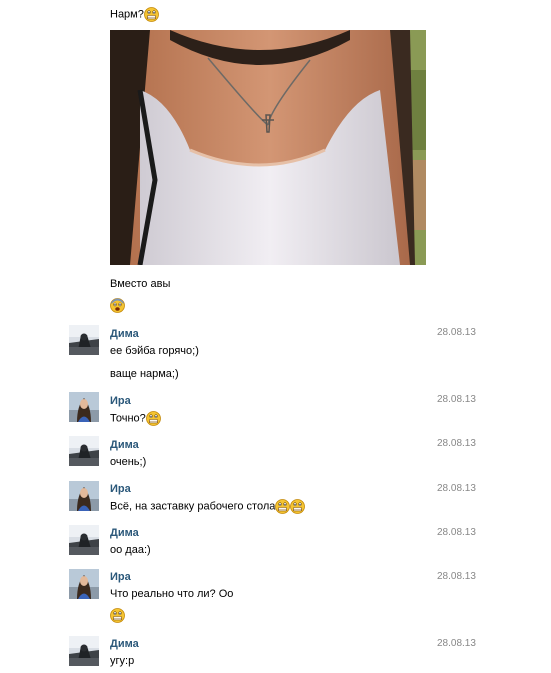 Image resolution: width=551 pixels, height=673 pixels. What do you see at coordinates (135, 418) in the screenshot?
I see `message-text: Точно?` at bounding box center [135, 418].